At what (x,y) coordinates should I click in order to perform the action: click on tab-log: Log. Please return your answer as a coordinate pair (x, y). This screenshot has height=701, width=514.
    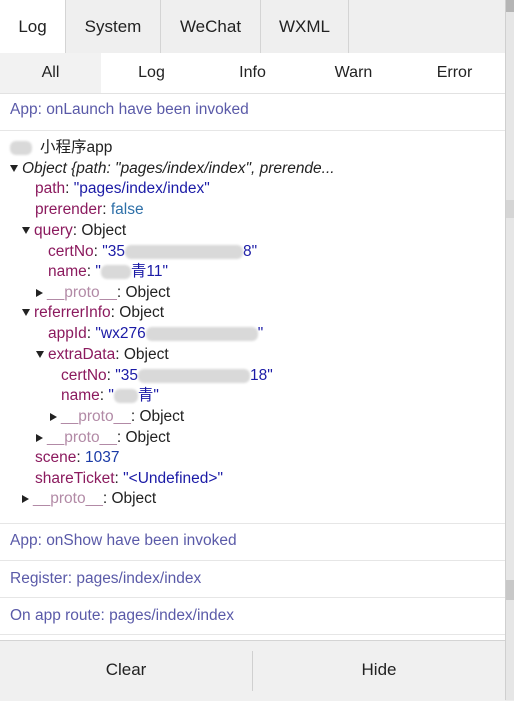
    Looking at the image, I should click on (33, 26).